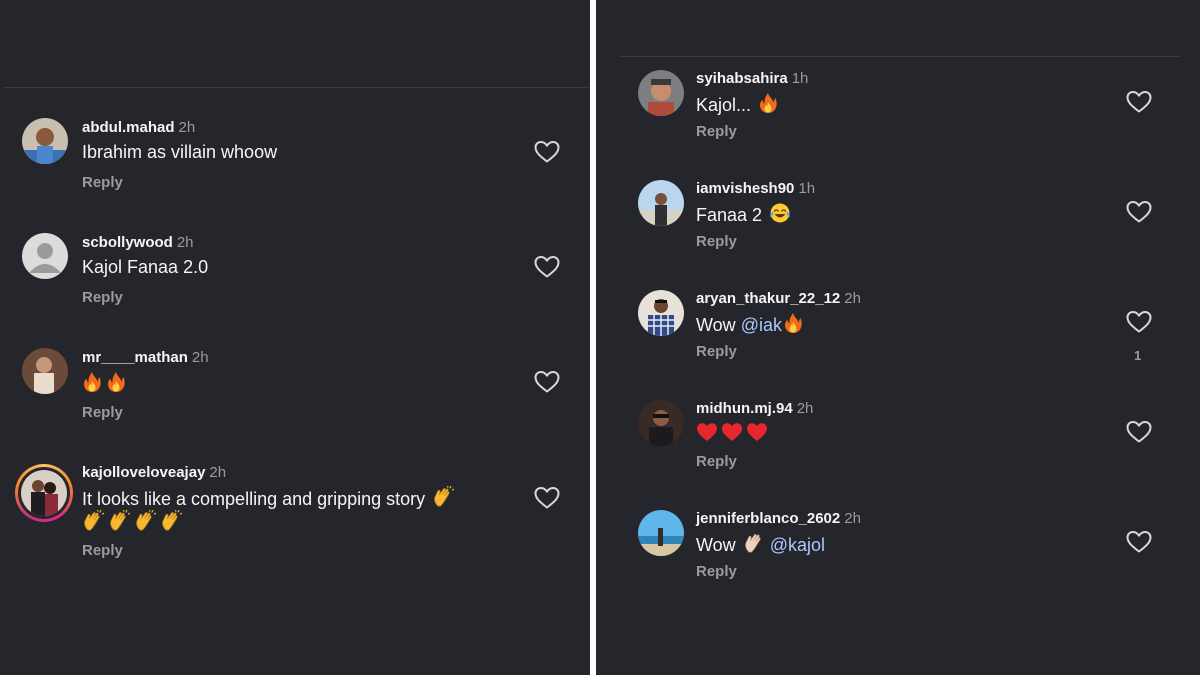 This screenshot has height=675, width=1200. I want to click on comment-text: Ibrahim as villain whoow, so click(180, 152).